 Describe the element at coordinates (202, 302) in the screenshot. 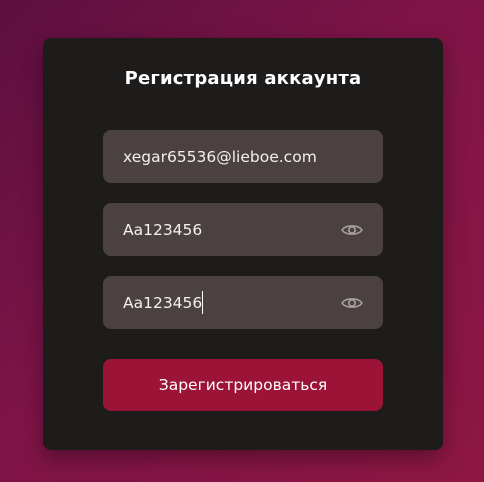

I see `text-caret` at that location.